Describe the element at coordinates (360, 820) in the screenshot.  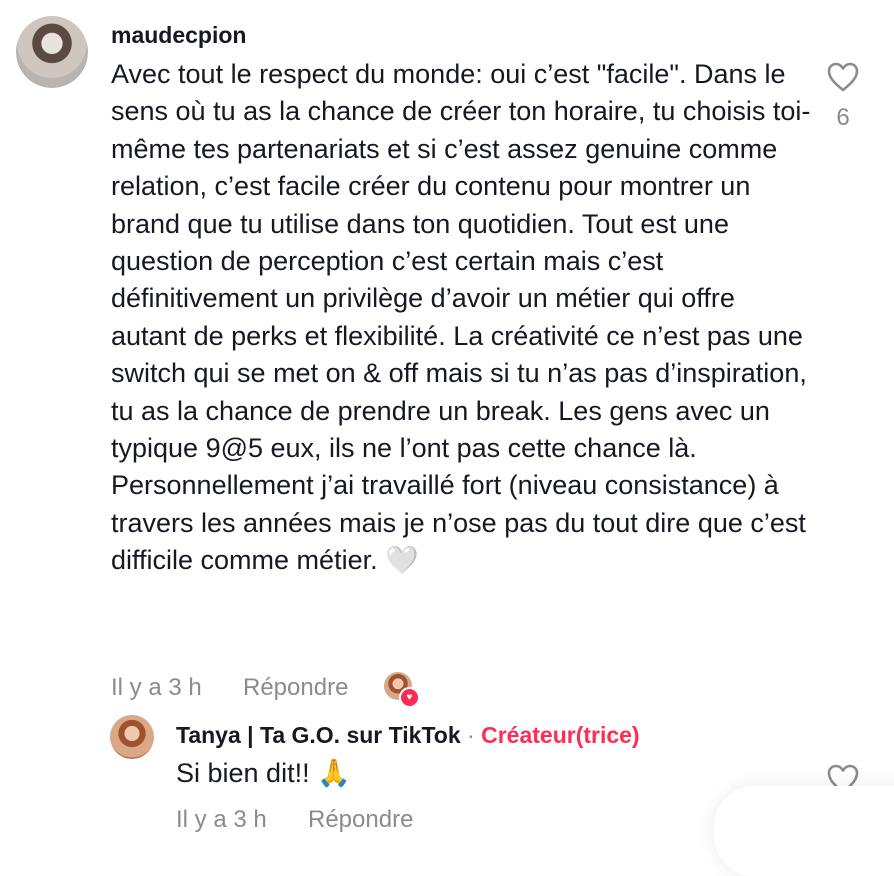
I see `reply-to-reply-button: Répondre` at that location.